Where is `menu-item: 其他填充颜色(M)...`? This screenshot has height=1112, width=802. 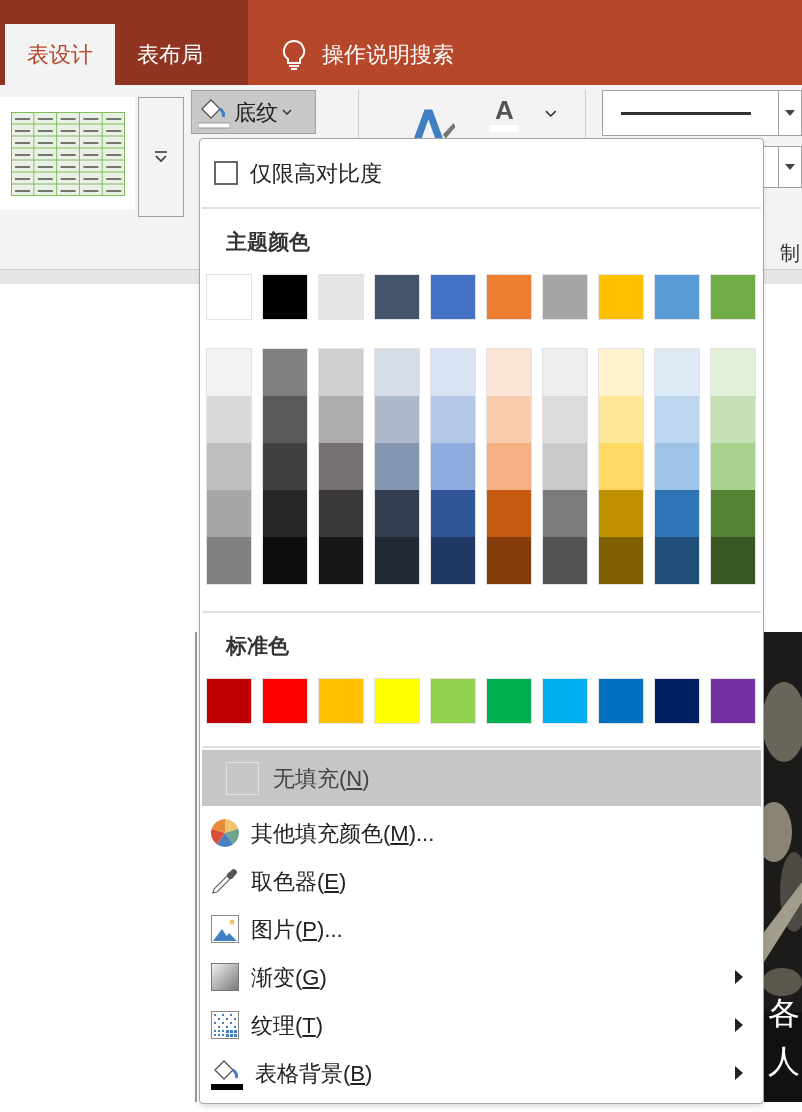 menu-item: 其他填充颜色(M)... is located at coordinates (481, 833).